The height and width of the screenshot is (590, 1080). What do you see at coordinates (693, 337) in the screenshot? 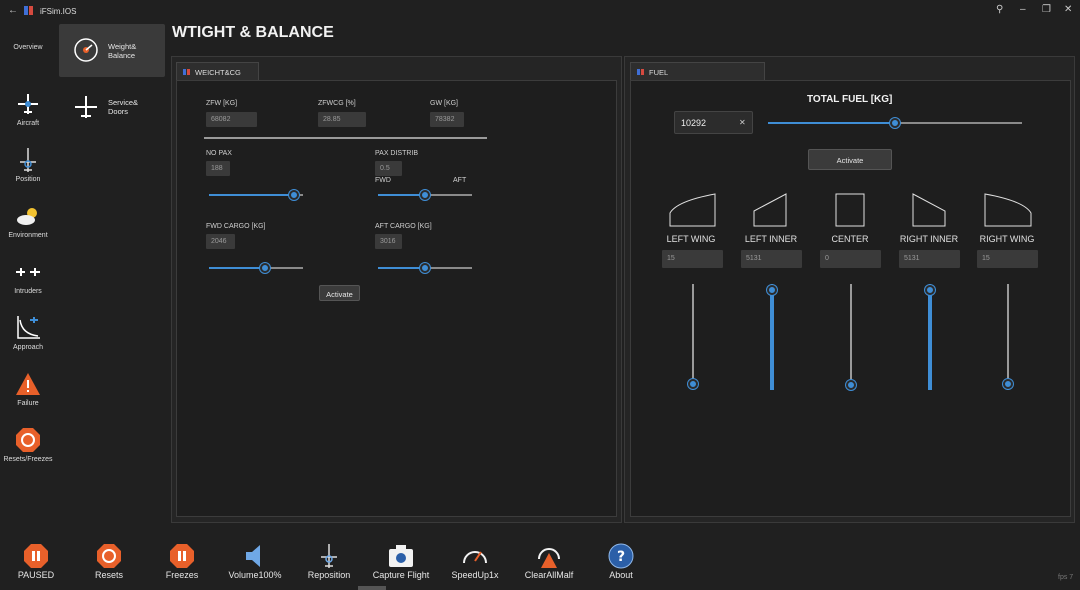
I see `left-wing-slider` at bounding box center [693, 337].